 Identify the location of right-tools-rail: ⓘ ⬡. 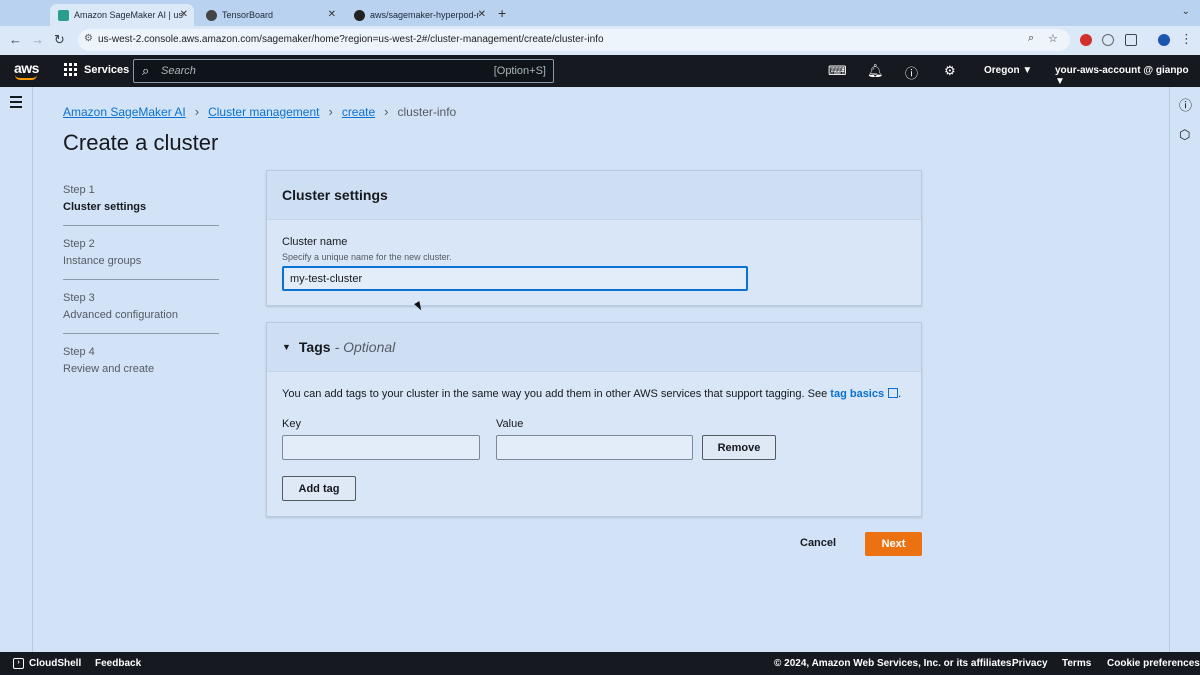
(1184, 369).